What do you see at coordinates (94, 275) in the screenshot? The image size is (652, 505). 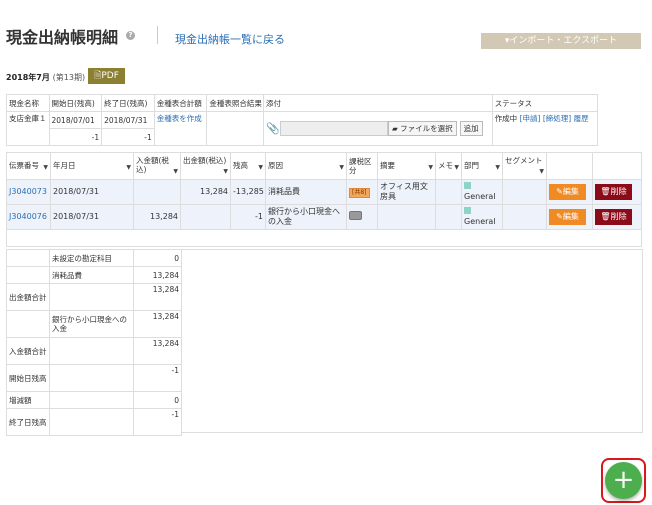 I see `totals-row: 消耗品費 13,284` at bounding box center [94, 275].